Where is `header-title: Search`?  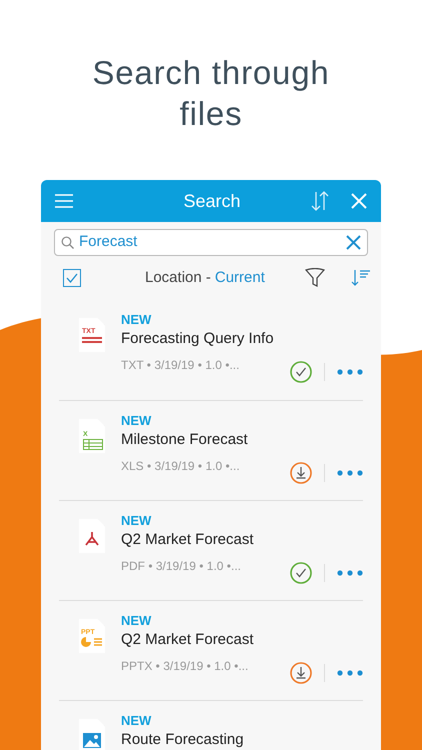 header-title: Search is located at coordinates (212, 201).